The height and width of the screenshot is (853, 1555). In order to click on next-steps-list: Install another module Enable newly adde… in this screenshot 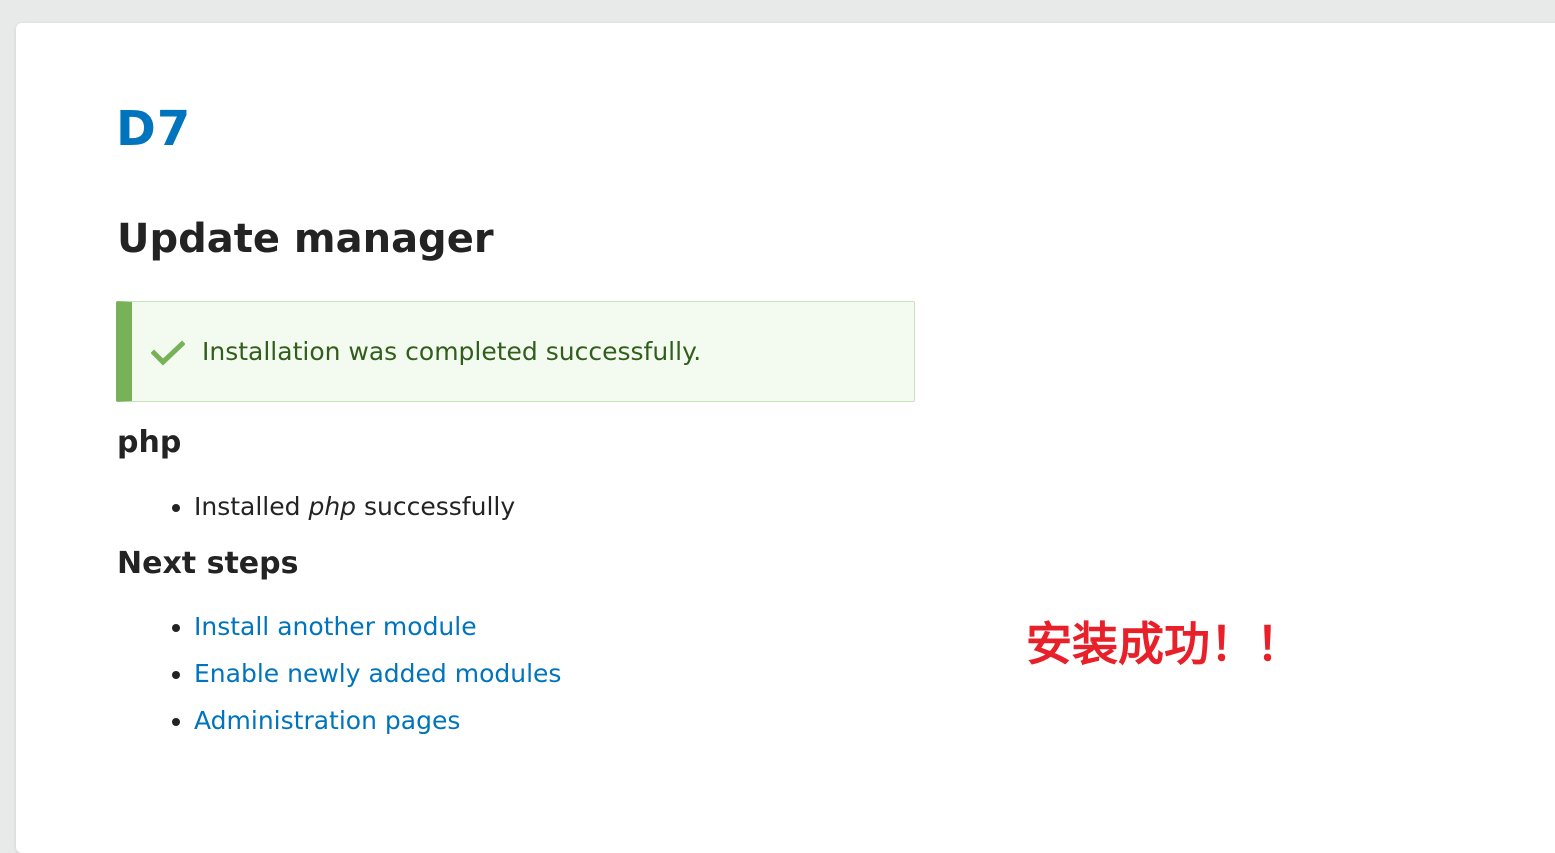, I will do `click(363, 673)`.